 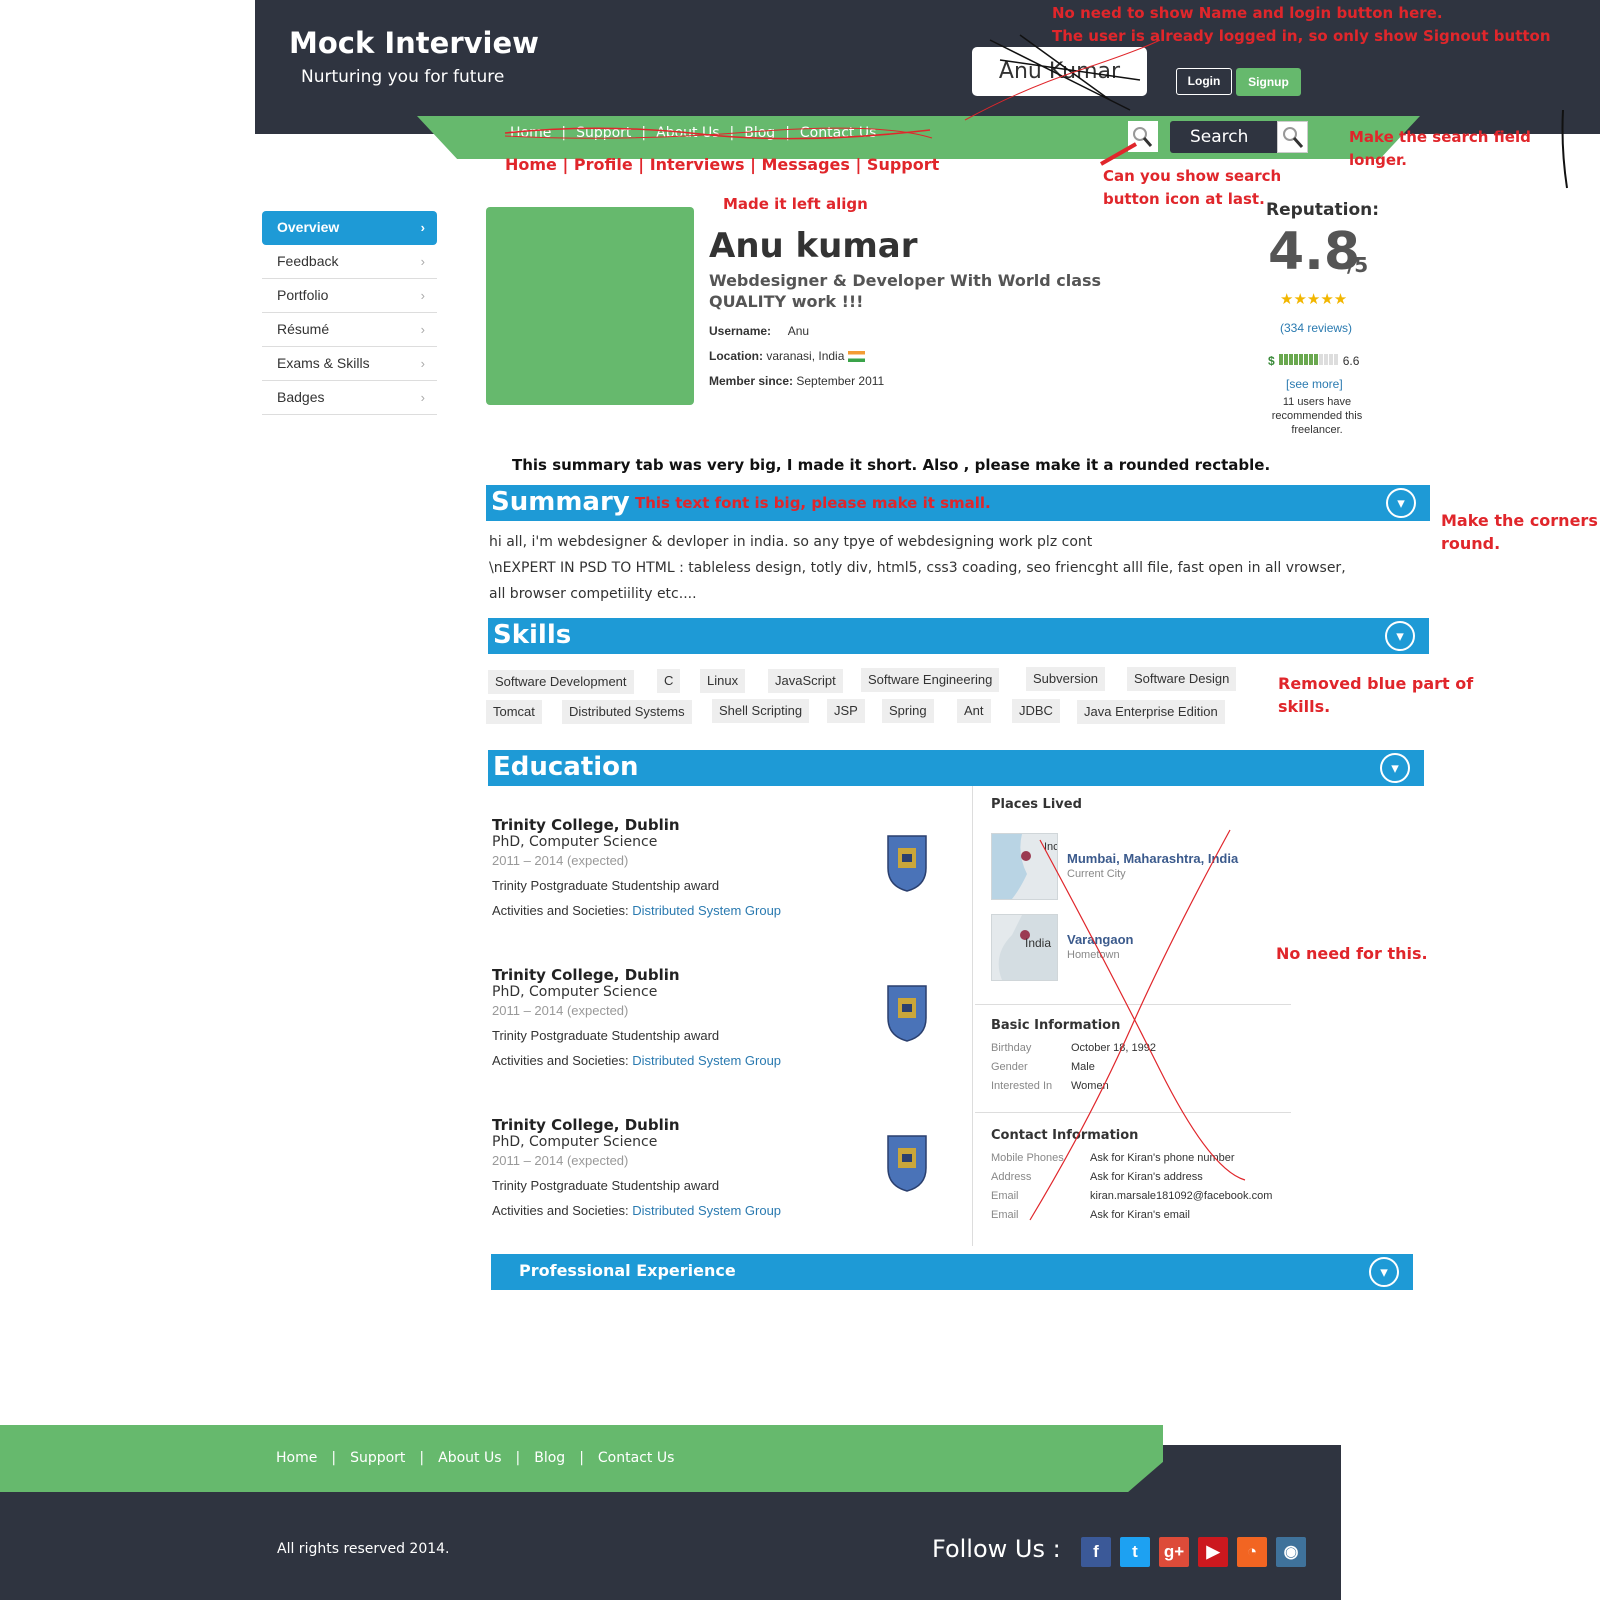 I want to click on footer-link-blog: Blog, so click(x=549, y=1458).